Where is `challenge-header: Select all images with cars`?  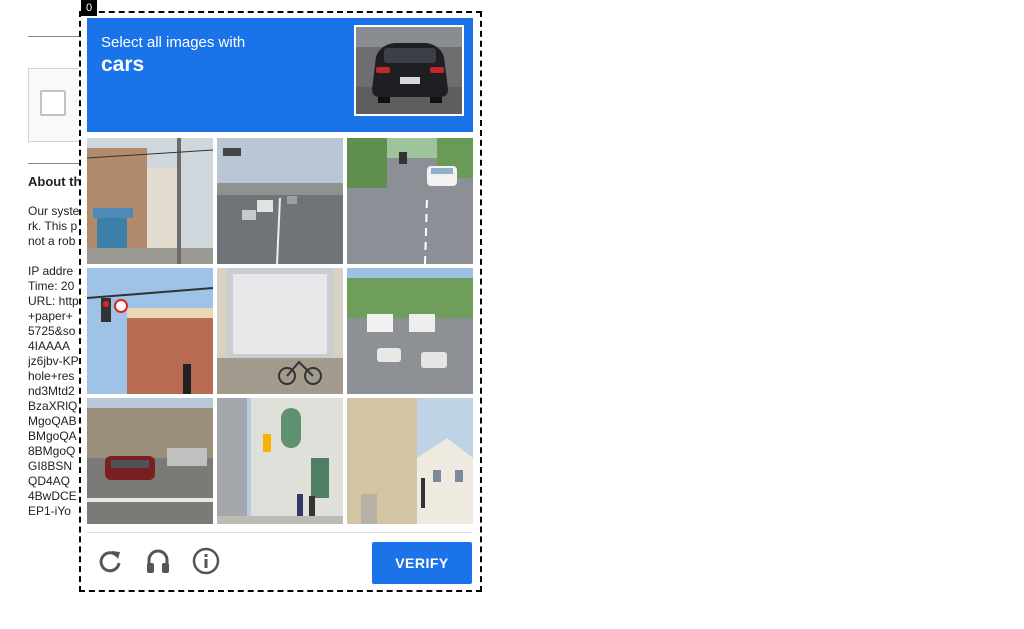
challenge-header: Select all images with cars is located at coordinates (280, 75).